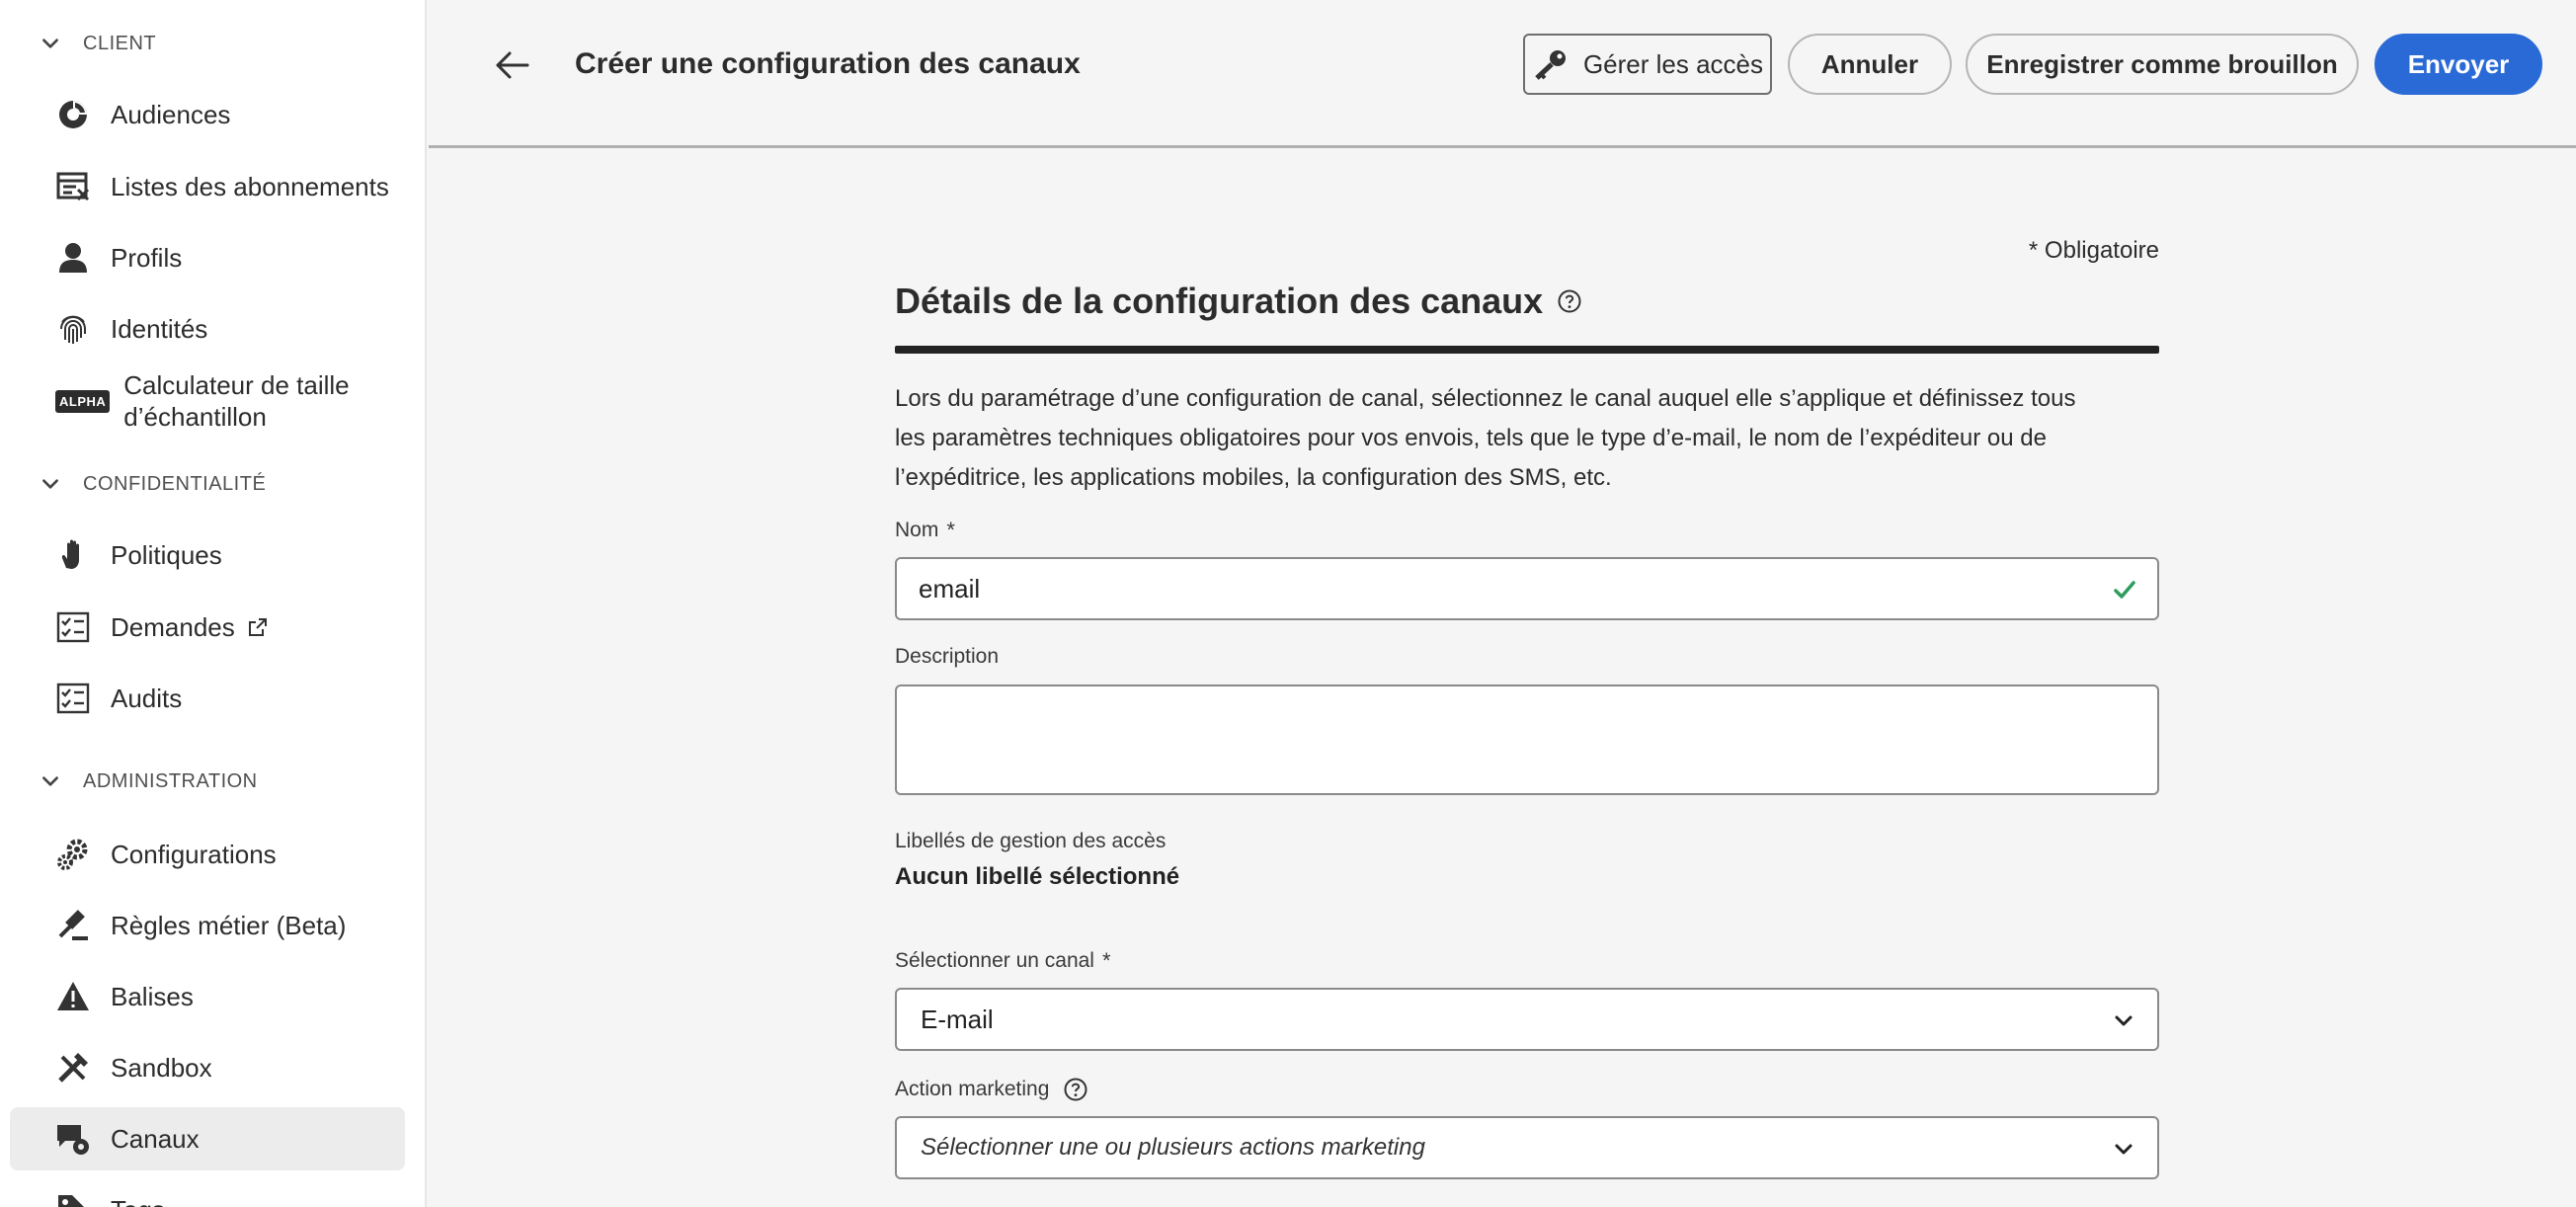  Describe the element at coordinates (73, 1139) in the screenshot. I see `channels-icon` at that location.